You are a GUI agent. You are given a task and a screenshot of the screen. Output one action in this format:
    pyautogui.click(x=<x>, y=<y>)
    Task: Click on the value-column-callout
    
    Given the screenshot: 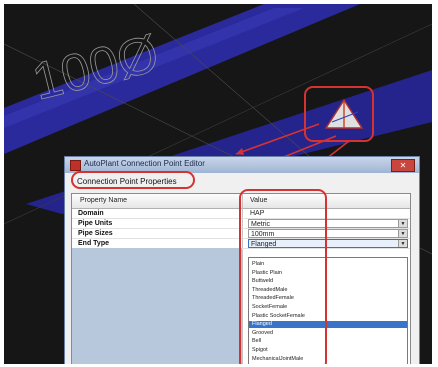 What is the action you would take?
    pyautogui.click(x=283, y=276)
    